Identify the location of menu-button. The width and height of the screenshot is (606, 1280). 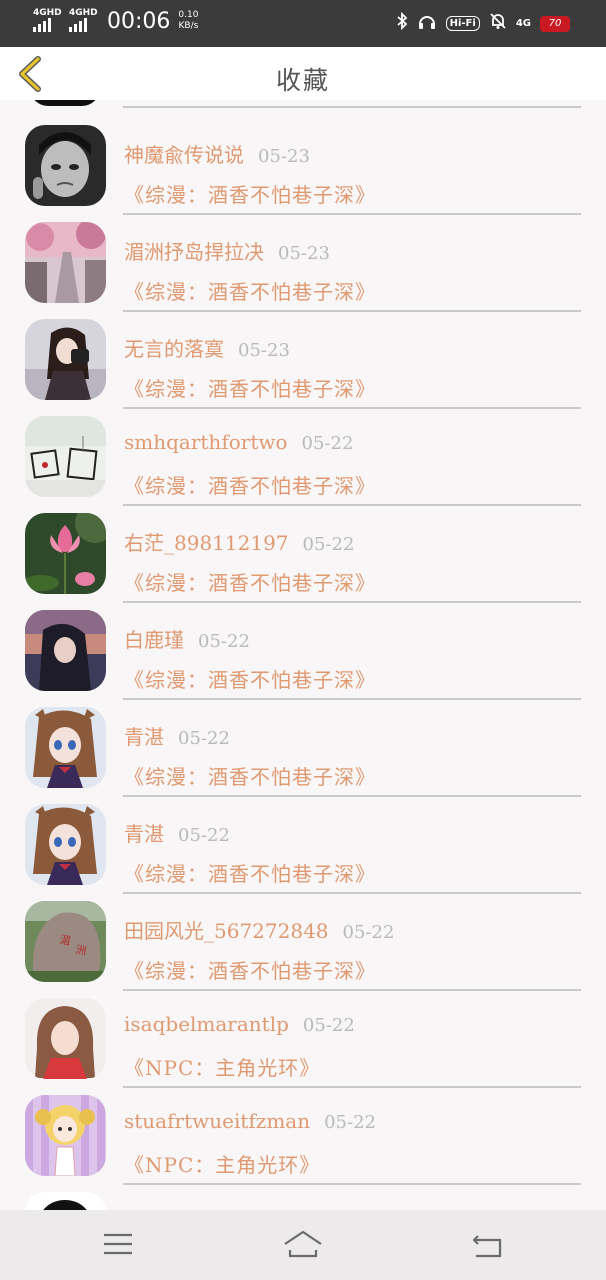
(118, 1245).